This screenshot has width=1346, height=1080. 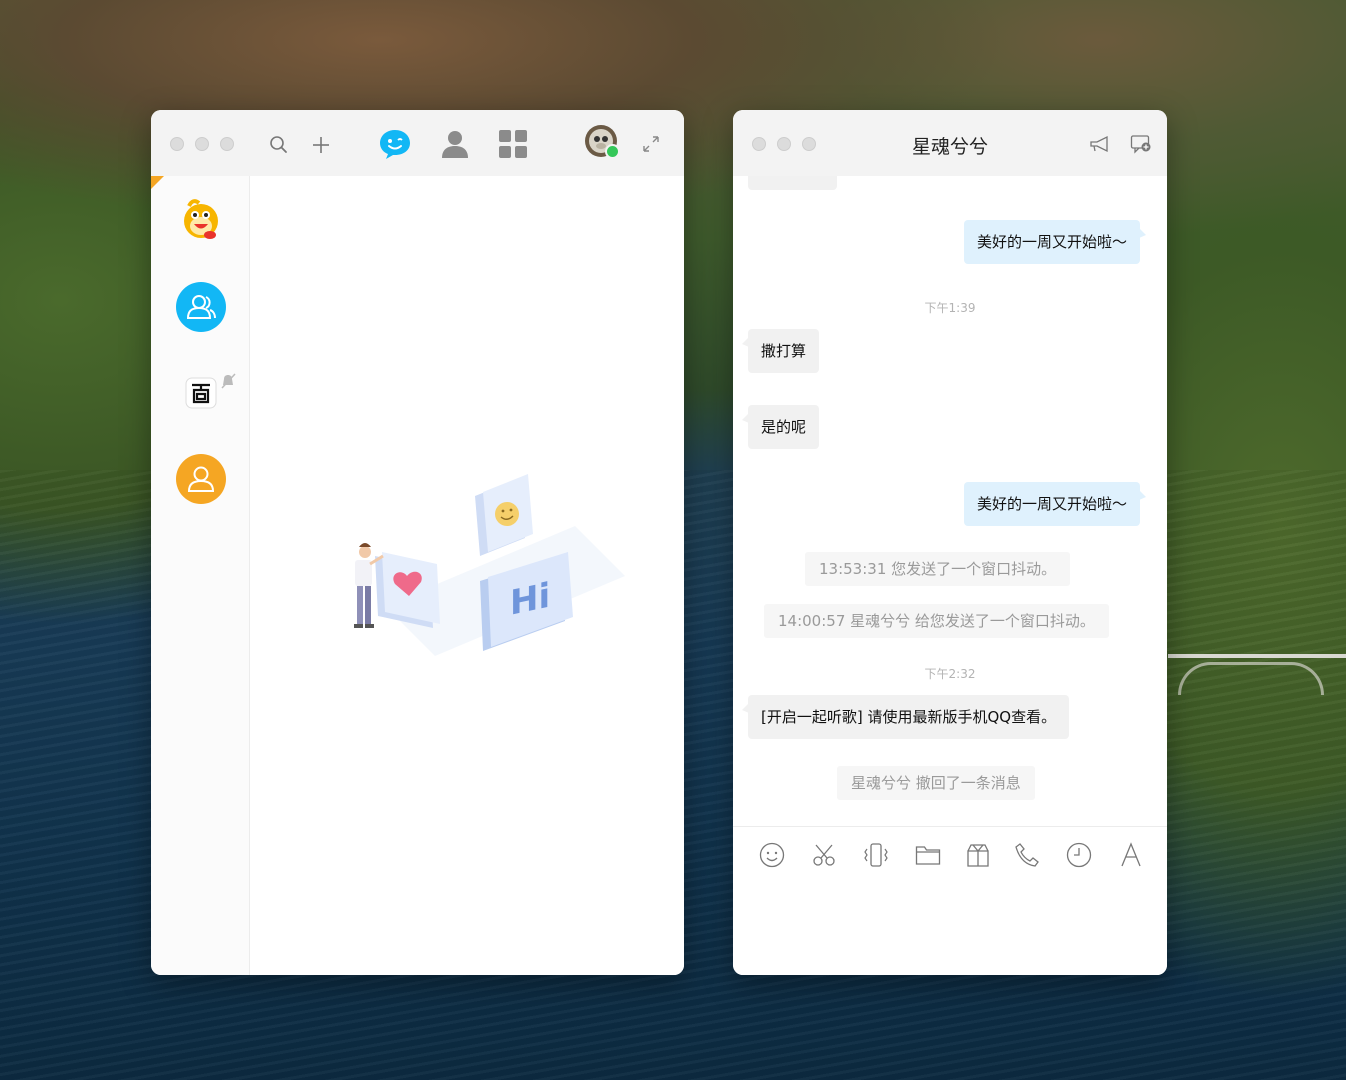 I want to click on qq-chat-icon, so click(x=395, y=144).